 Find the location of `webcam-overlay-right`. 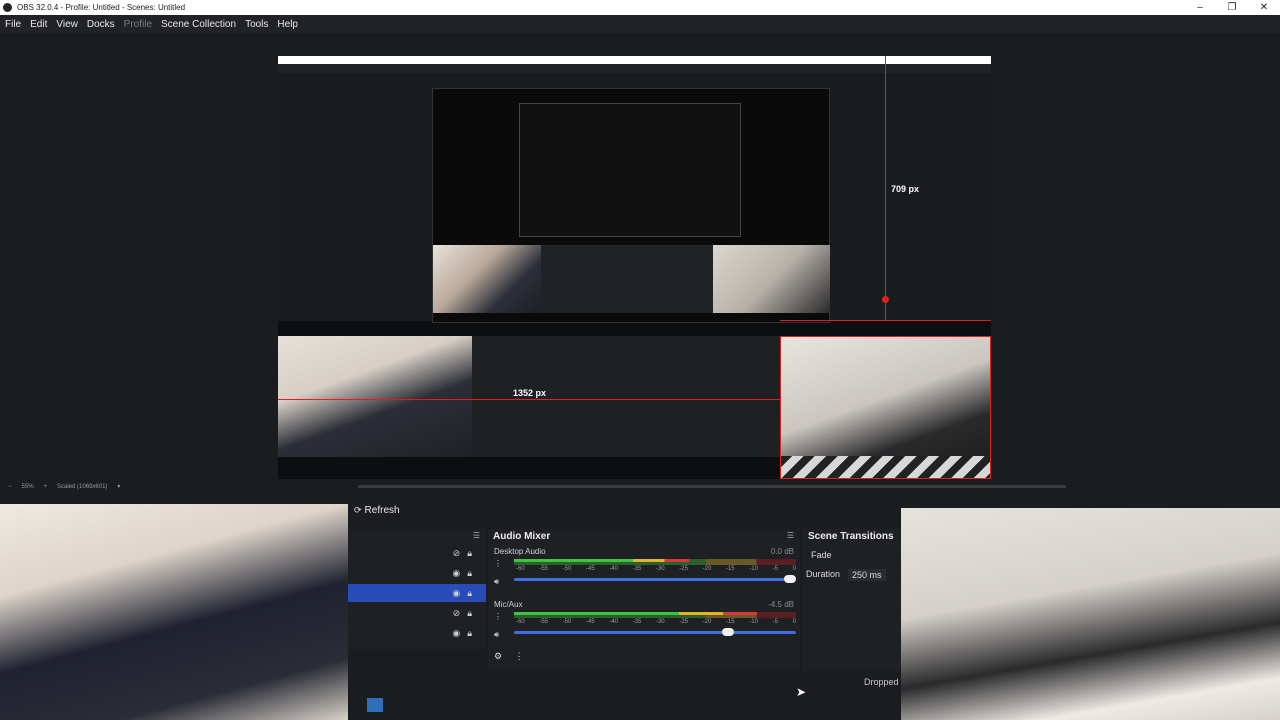

webcam-overlay-right is located at coordinates (1090, 614).